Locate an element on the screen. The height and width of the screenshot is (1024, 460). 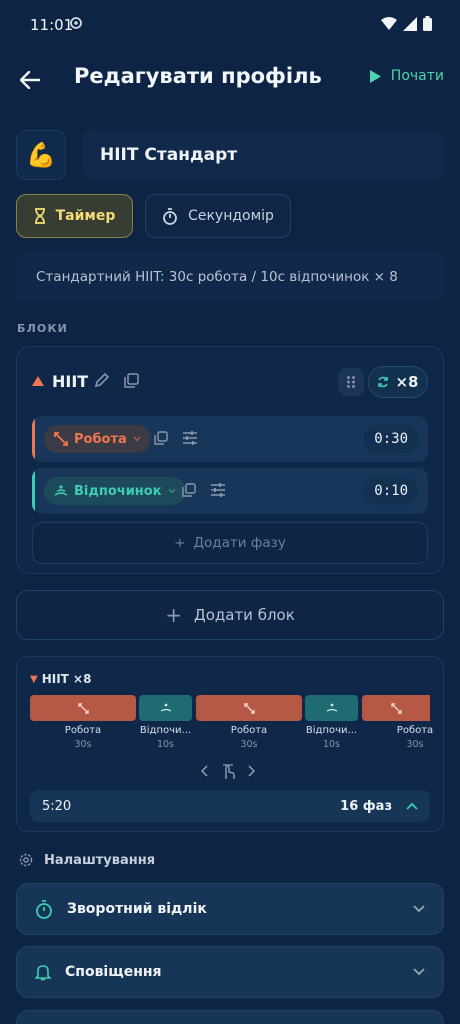
start-button: Почати is located at coordinates (406, 76).